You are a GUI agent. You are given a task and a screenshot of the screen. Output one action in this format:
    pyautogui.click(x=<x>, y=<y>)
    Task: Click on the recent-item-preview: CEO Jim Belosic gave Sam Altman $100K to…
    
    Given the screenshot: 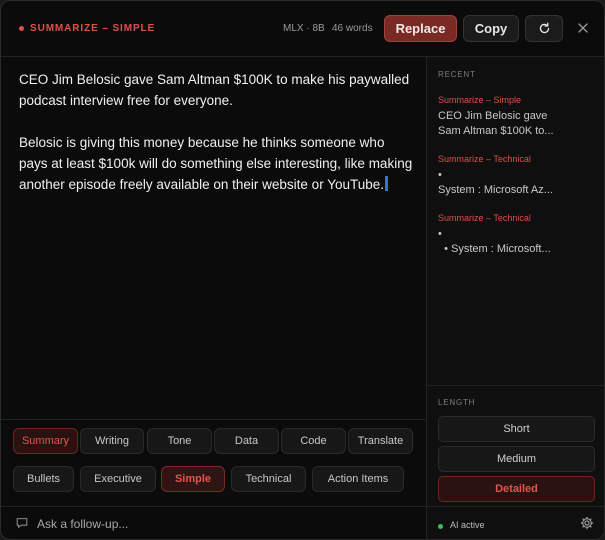 What is the action you would take?
    pyautogui.click(x=496, y=123)
    